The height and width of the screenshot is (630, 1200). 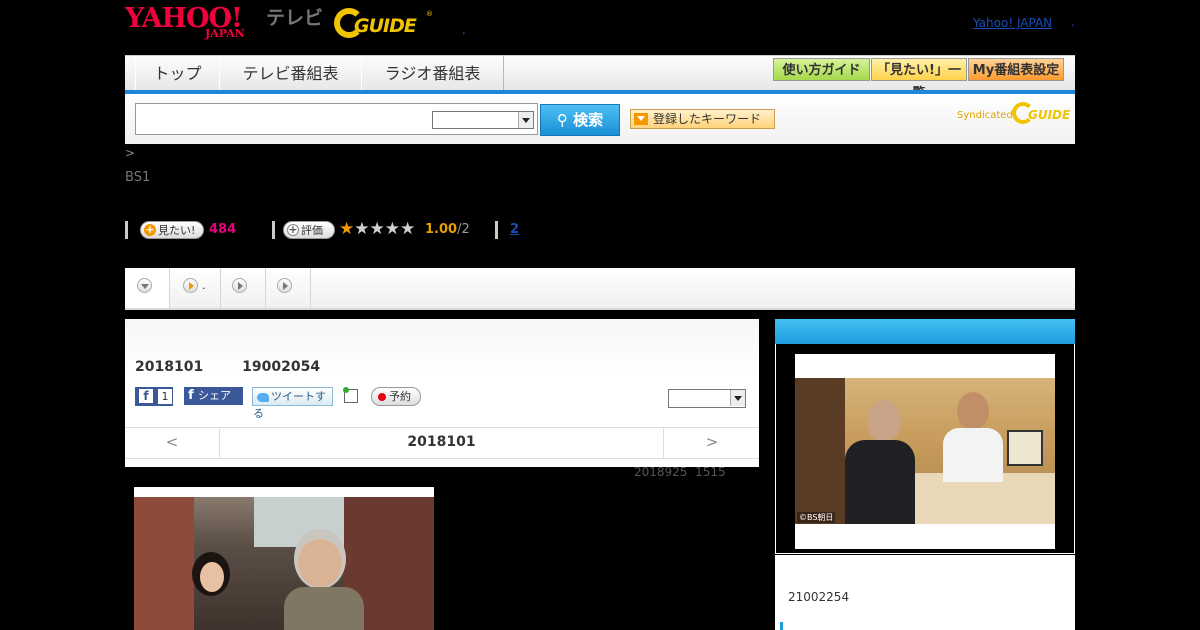 What do you see at coordinates (919, 79) in the screenshot?
I see `want-list-button: 「見たい!」一覧` at bounding box center [919, 79].